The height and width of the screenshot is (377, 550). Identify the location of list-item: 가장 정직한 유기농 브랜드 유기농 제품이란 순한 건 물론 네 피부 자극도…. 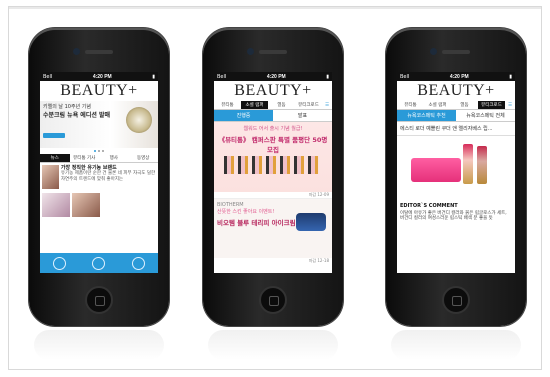
(99, 177).